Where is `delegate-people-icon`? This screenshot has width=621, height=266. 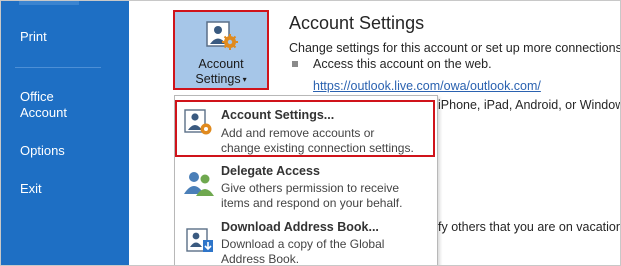 delegate-people-icon is located at coordinates (199, 184).